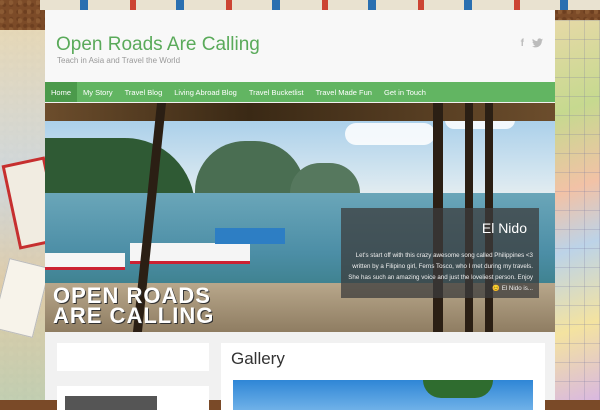 The image size is (600, 410). What do you see at coordinates (276, 92) in the screenshot?
I see `nav-item-travel-bucketlist: Travel Bucketlist` at bounding box center [276, 92].